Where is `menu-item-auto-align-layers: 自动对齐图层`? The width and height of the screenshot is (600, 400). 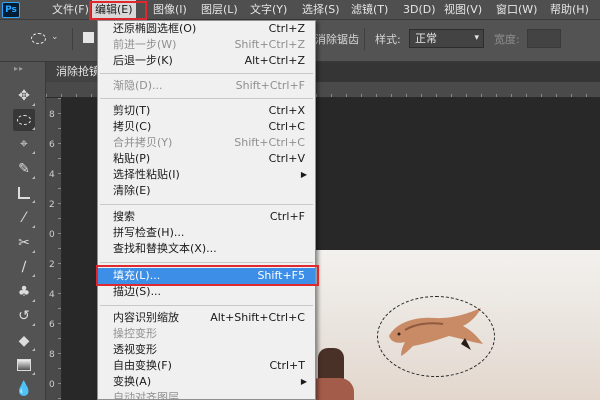
menu-item-auto-align-layers: 自动对齐图层 is located at coordinates (206, 394).